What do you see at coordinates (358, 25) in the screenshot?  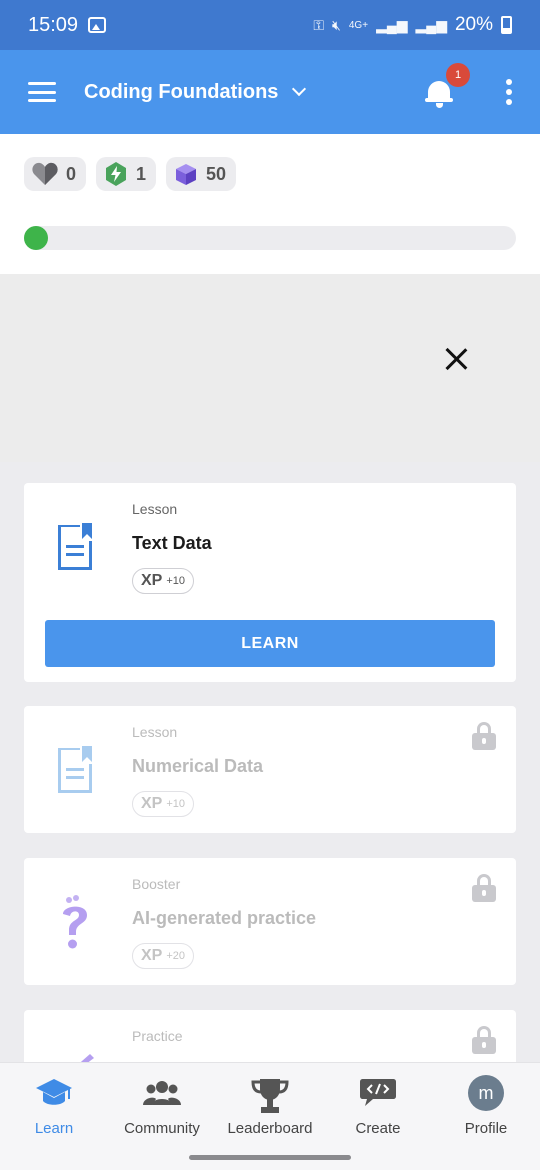 I see `network-type: 4G+` at bounding box center [358, 25].